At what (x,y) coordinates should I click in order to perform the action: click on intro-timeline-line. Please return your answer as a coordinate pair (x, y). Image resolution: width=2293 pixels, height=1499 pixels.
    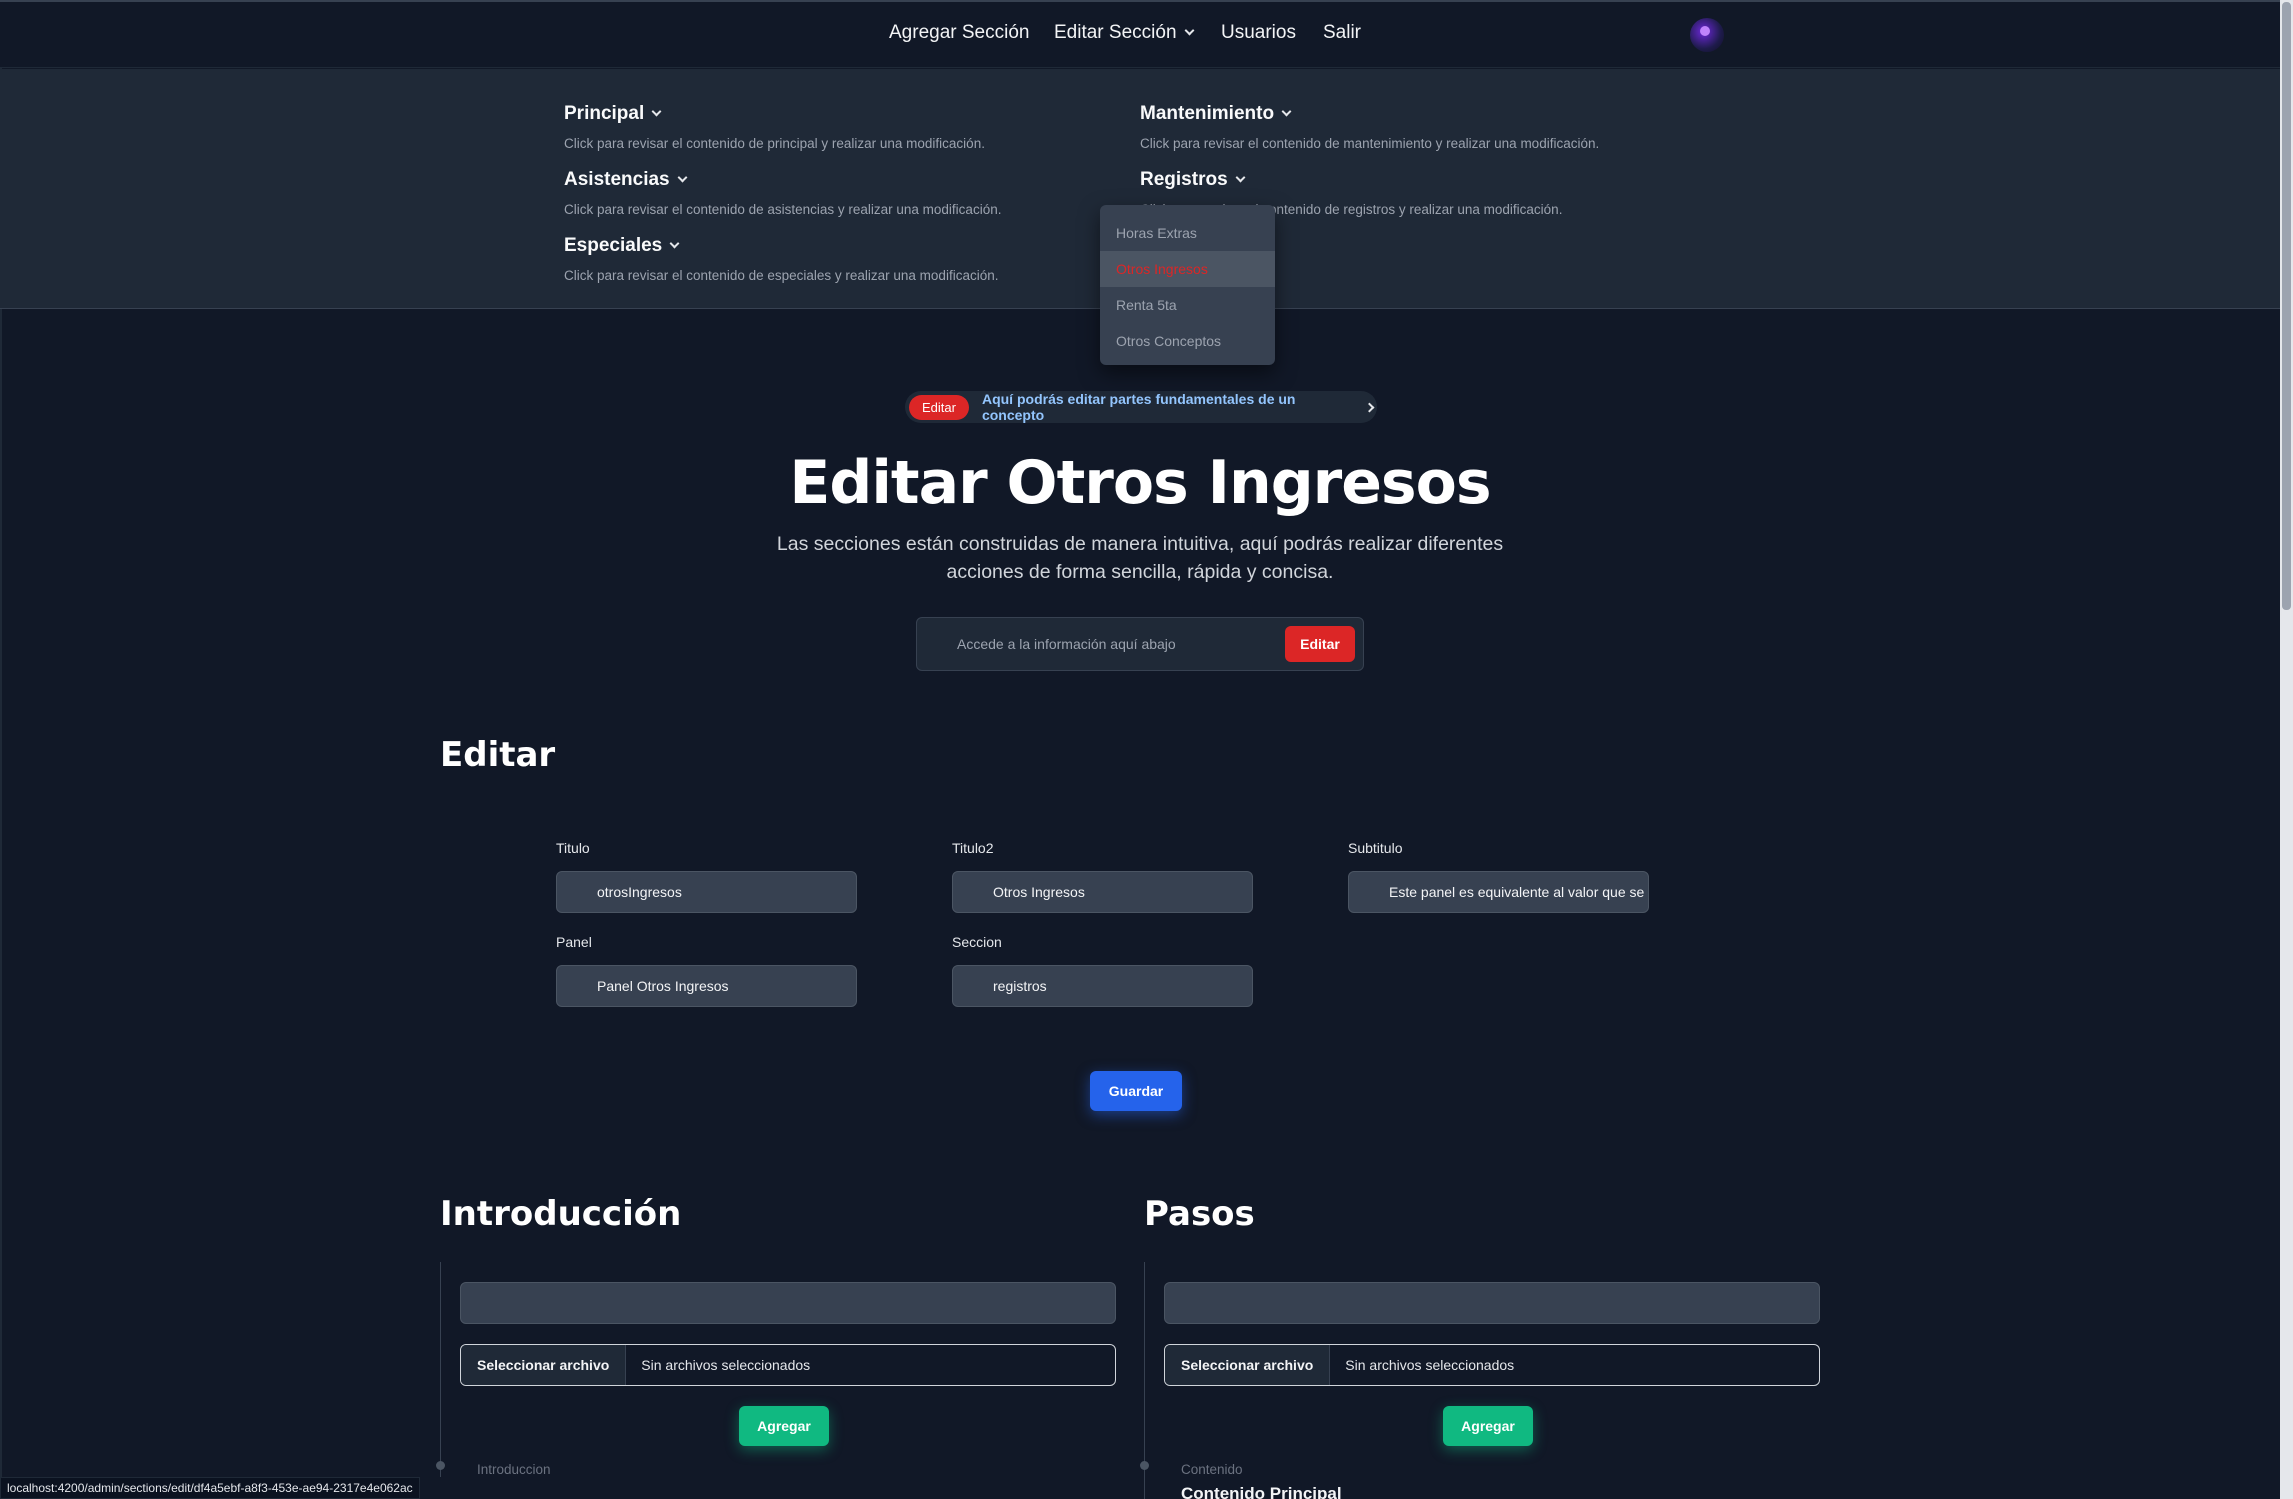
    Looking at the image, I should click on (440, 1369).